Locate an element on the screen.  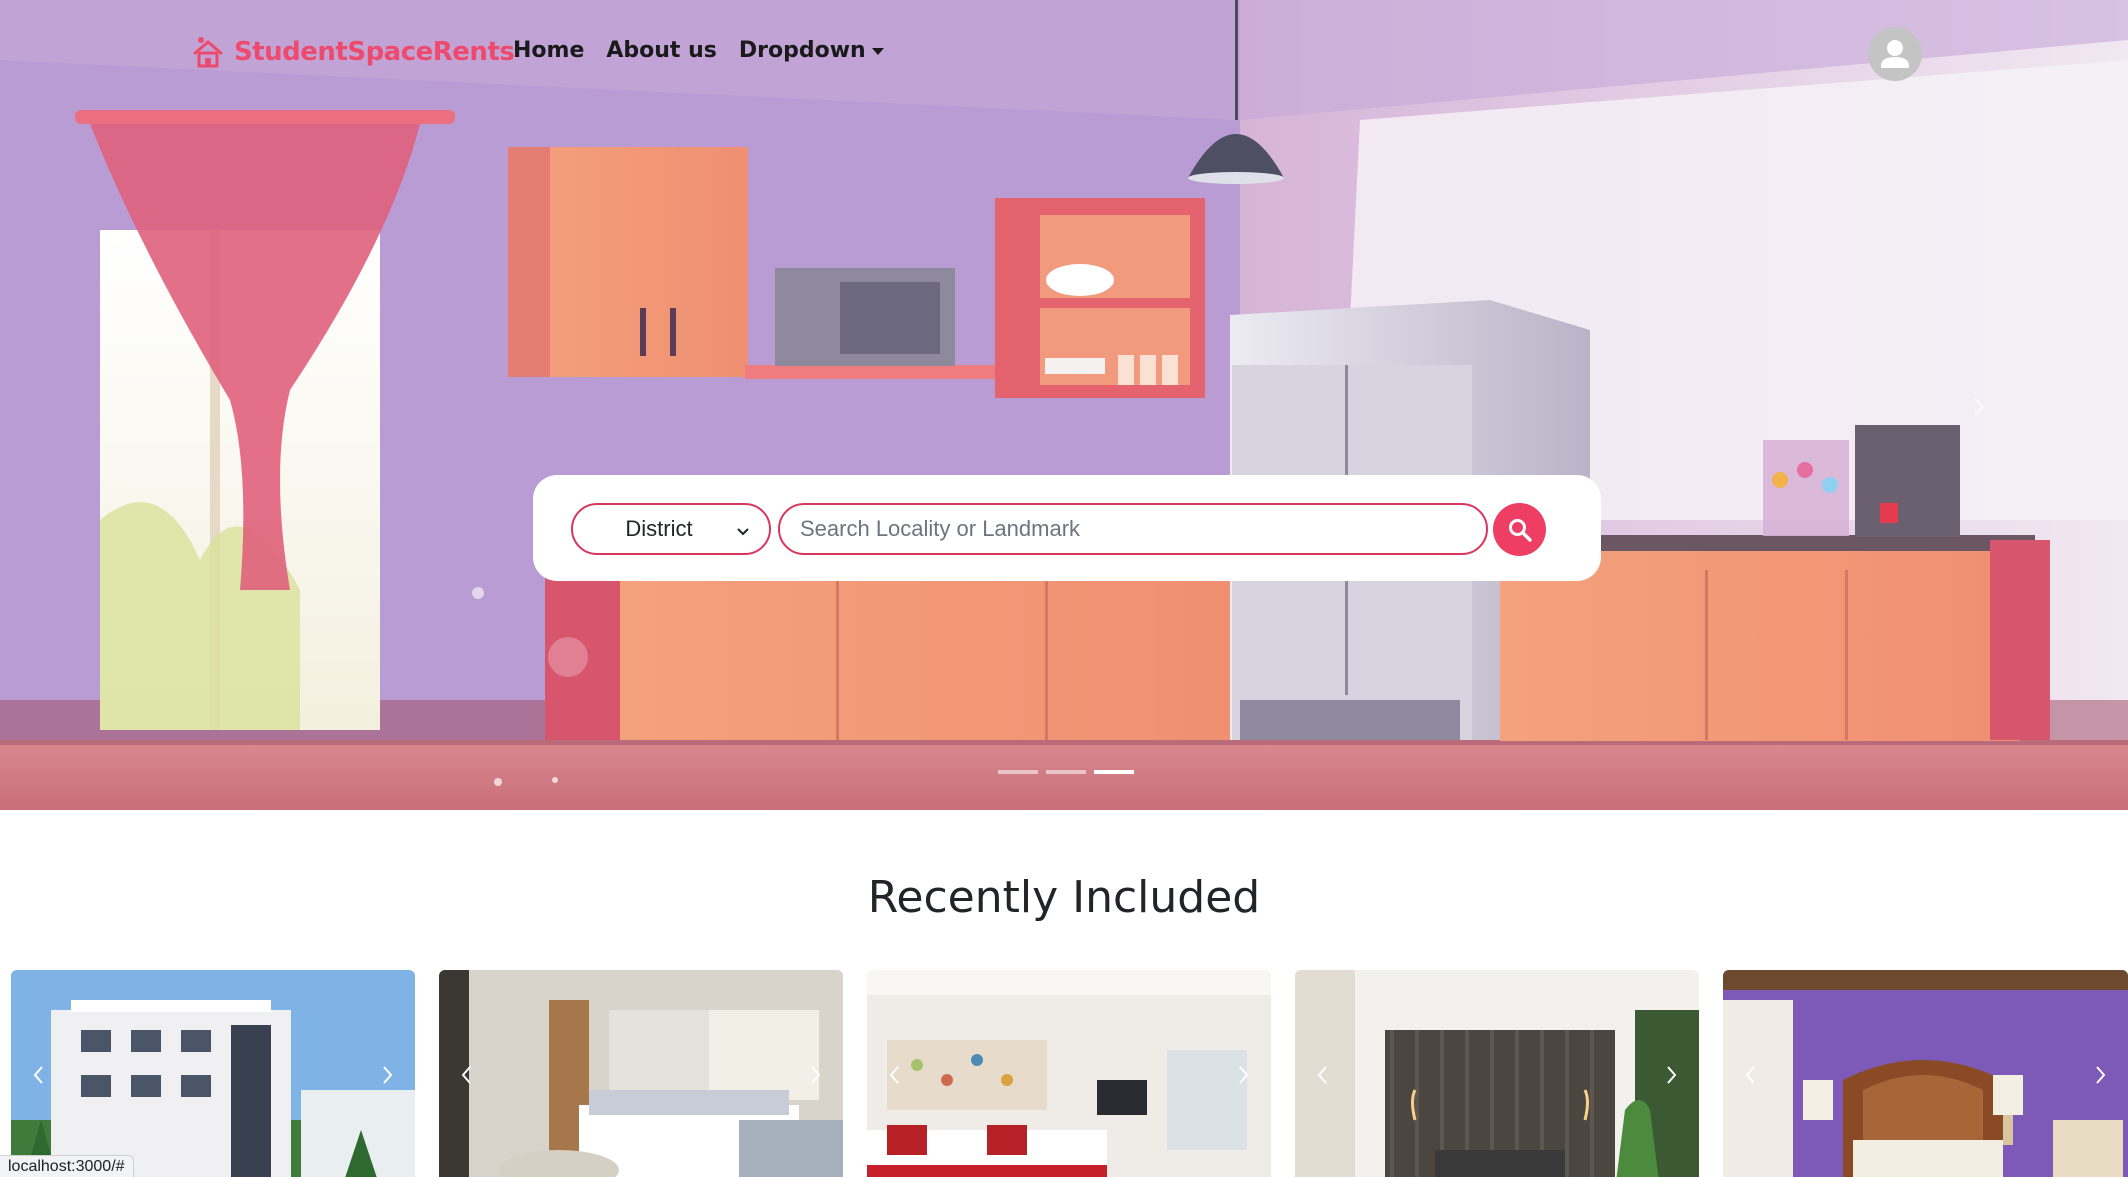
search-button is located at coordinates (1519, 529).